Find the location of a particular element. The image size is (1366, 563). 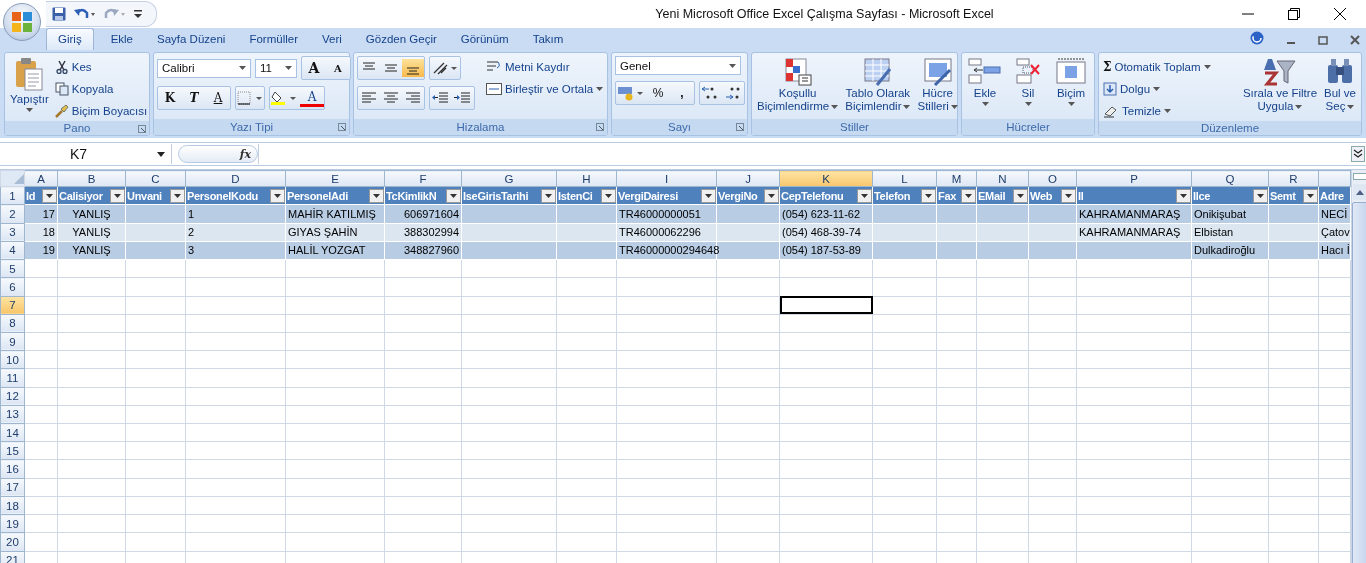

align-bottom-icon is located at coordinates (413, 68).